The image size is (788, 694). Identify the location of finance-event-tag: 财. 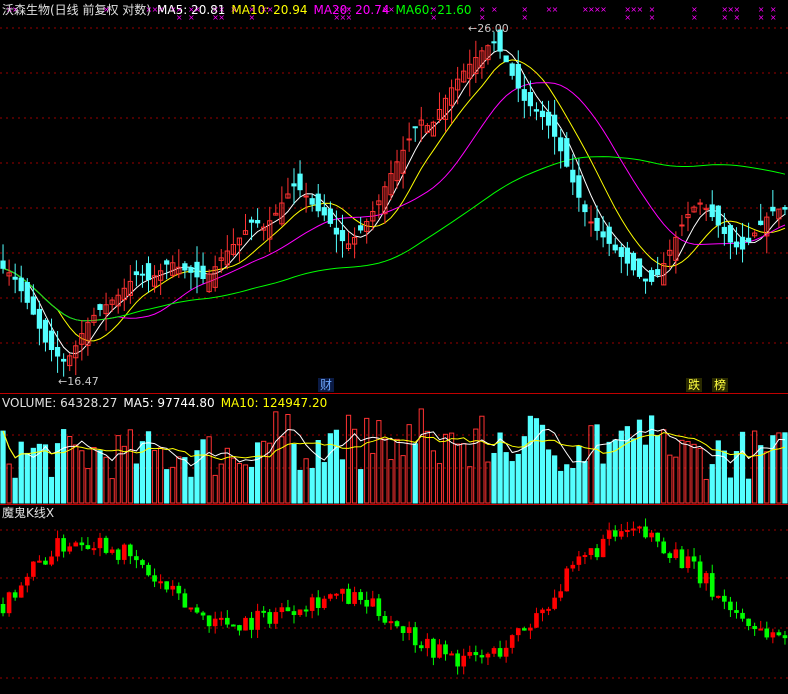
(326, 385).